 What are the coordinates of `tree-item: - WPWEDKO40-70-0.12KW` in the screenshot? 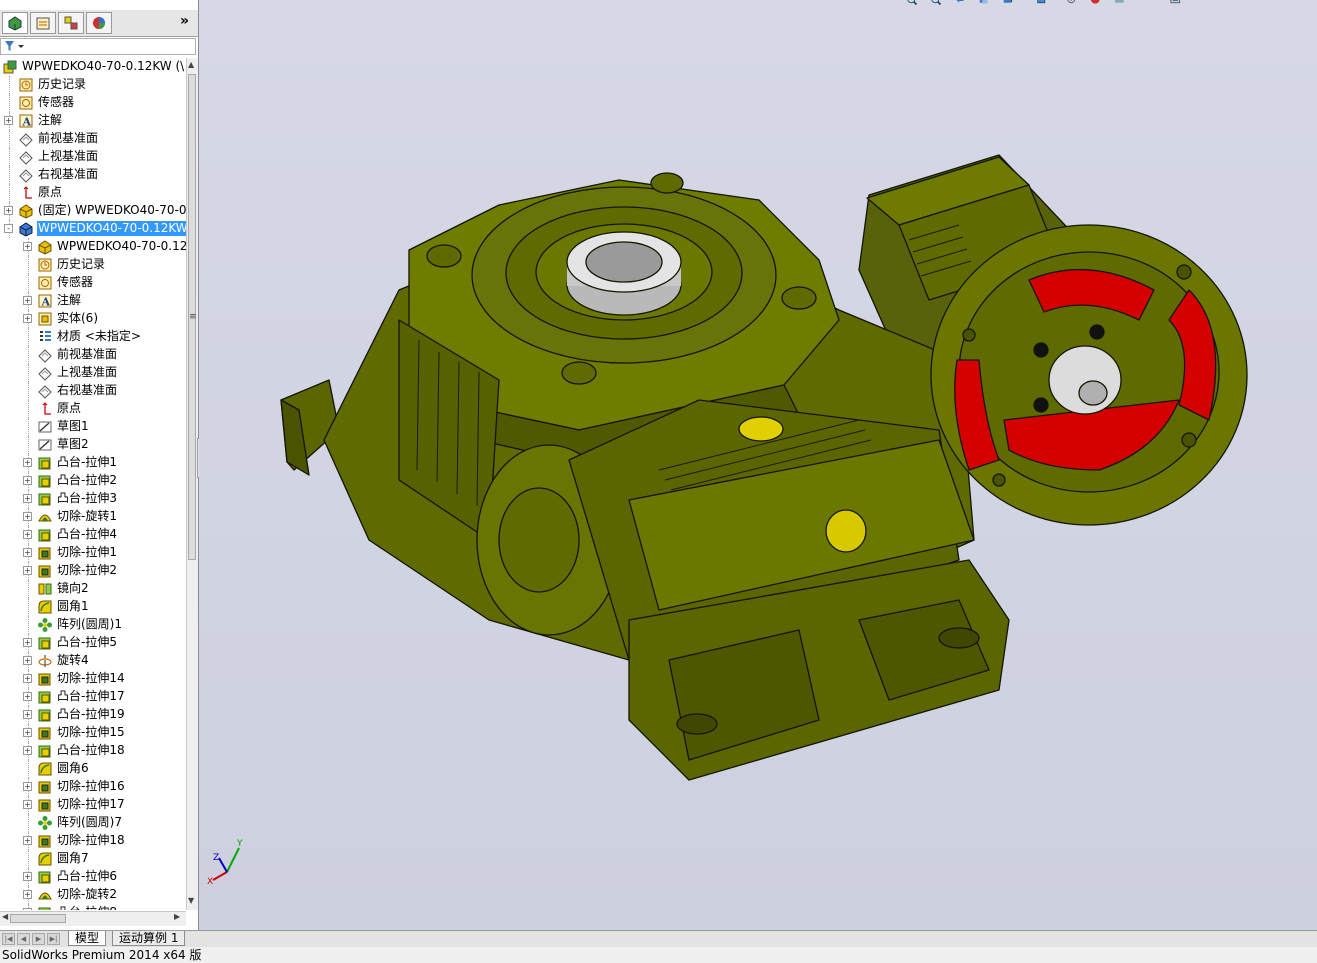 It's located at (93, 229).